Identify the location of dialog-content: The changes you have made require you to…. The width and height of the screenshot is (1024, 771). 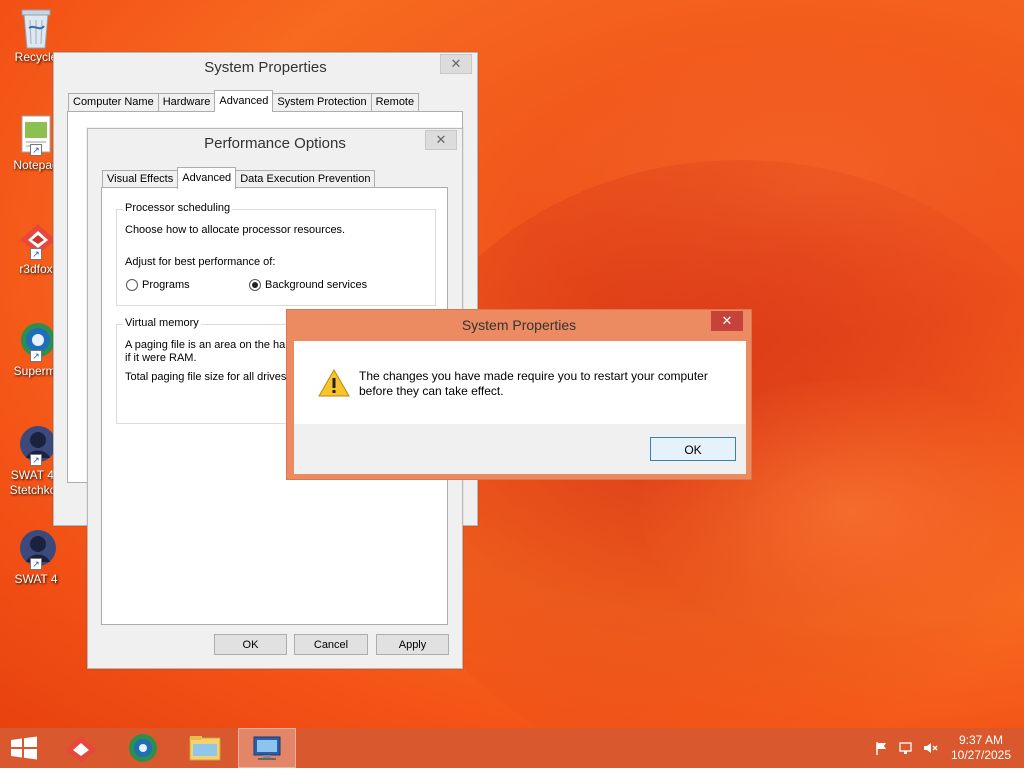
(520, 382).